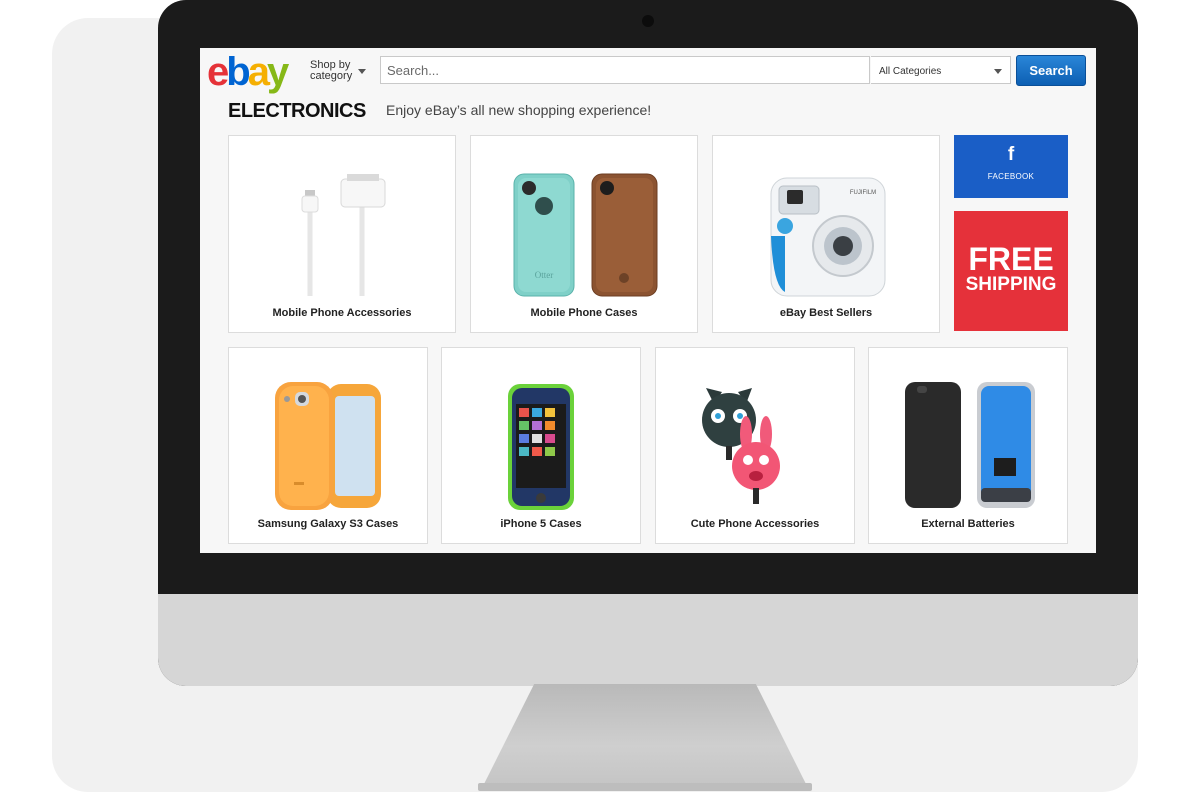 This screenshot has height=800, width=1200. Describe the element at coordinates (968, 524) in the screenshot. I see `tile-label: External Batteries` at that location.